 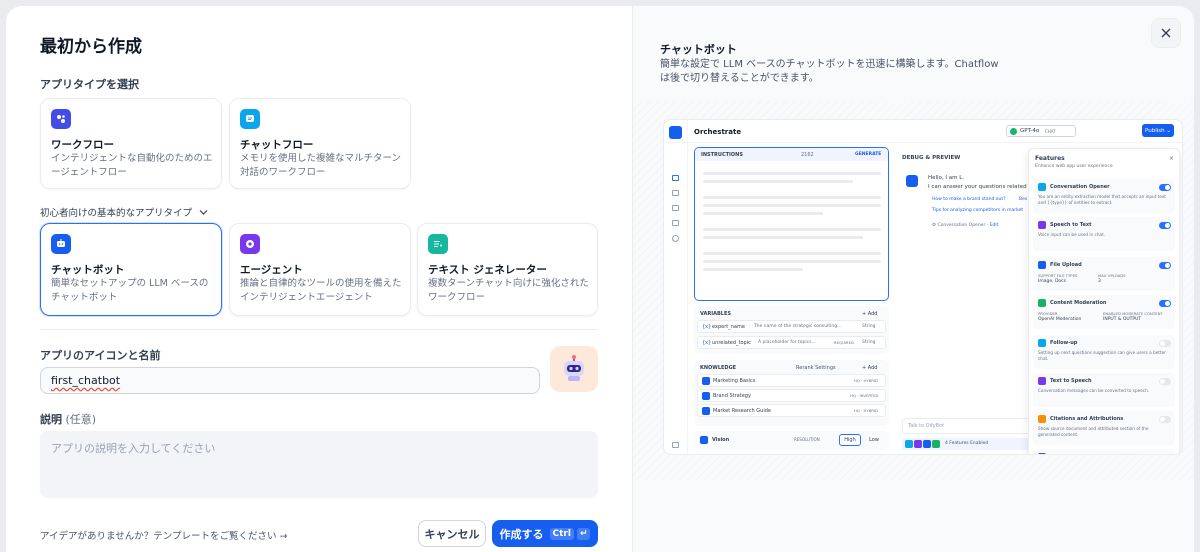 I want to click on description-textarea: アプリの説明を入力してください, so click(x=319, y=464).